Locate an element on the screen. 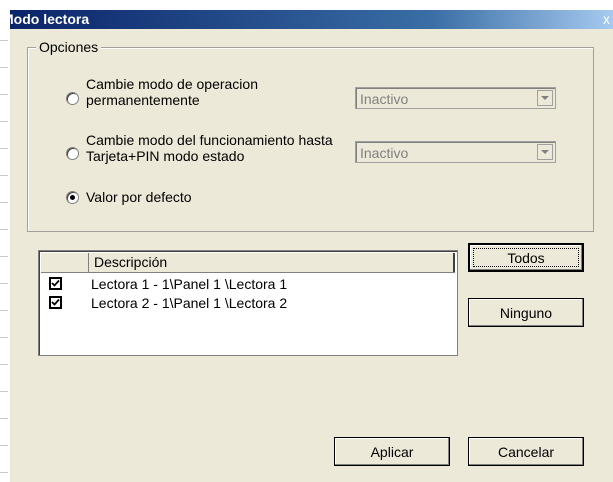 This screenshot has height=482, width=613. select-all-button: Todos is located at coordinates (526, 257).